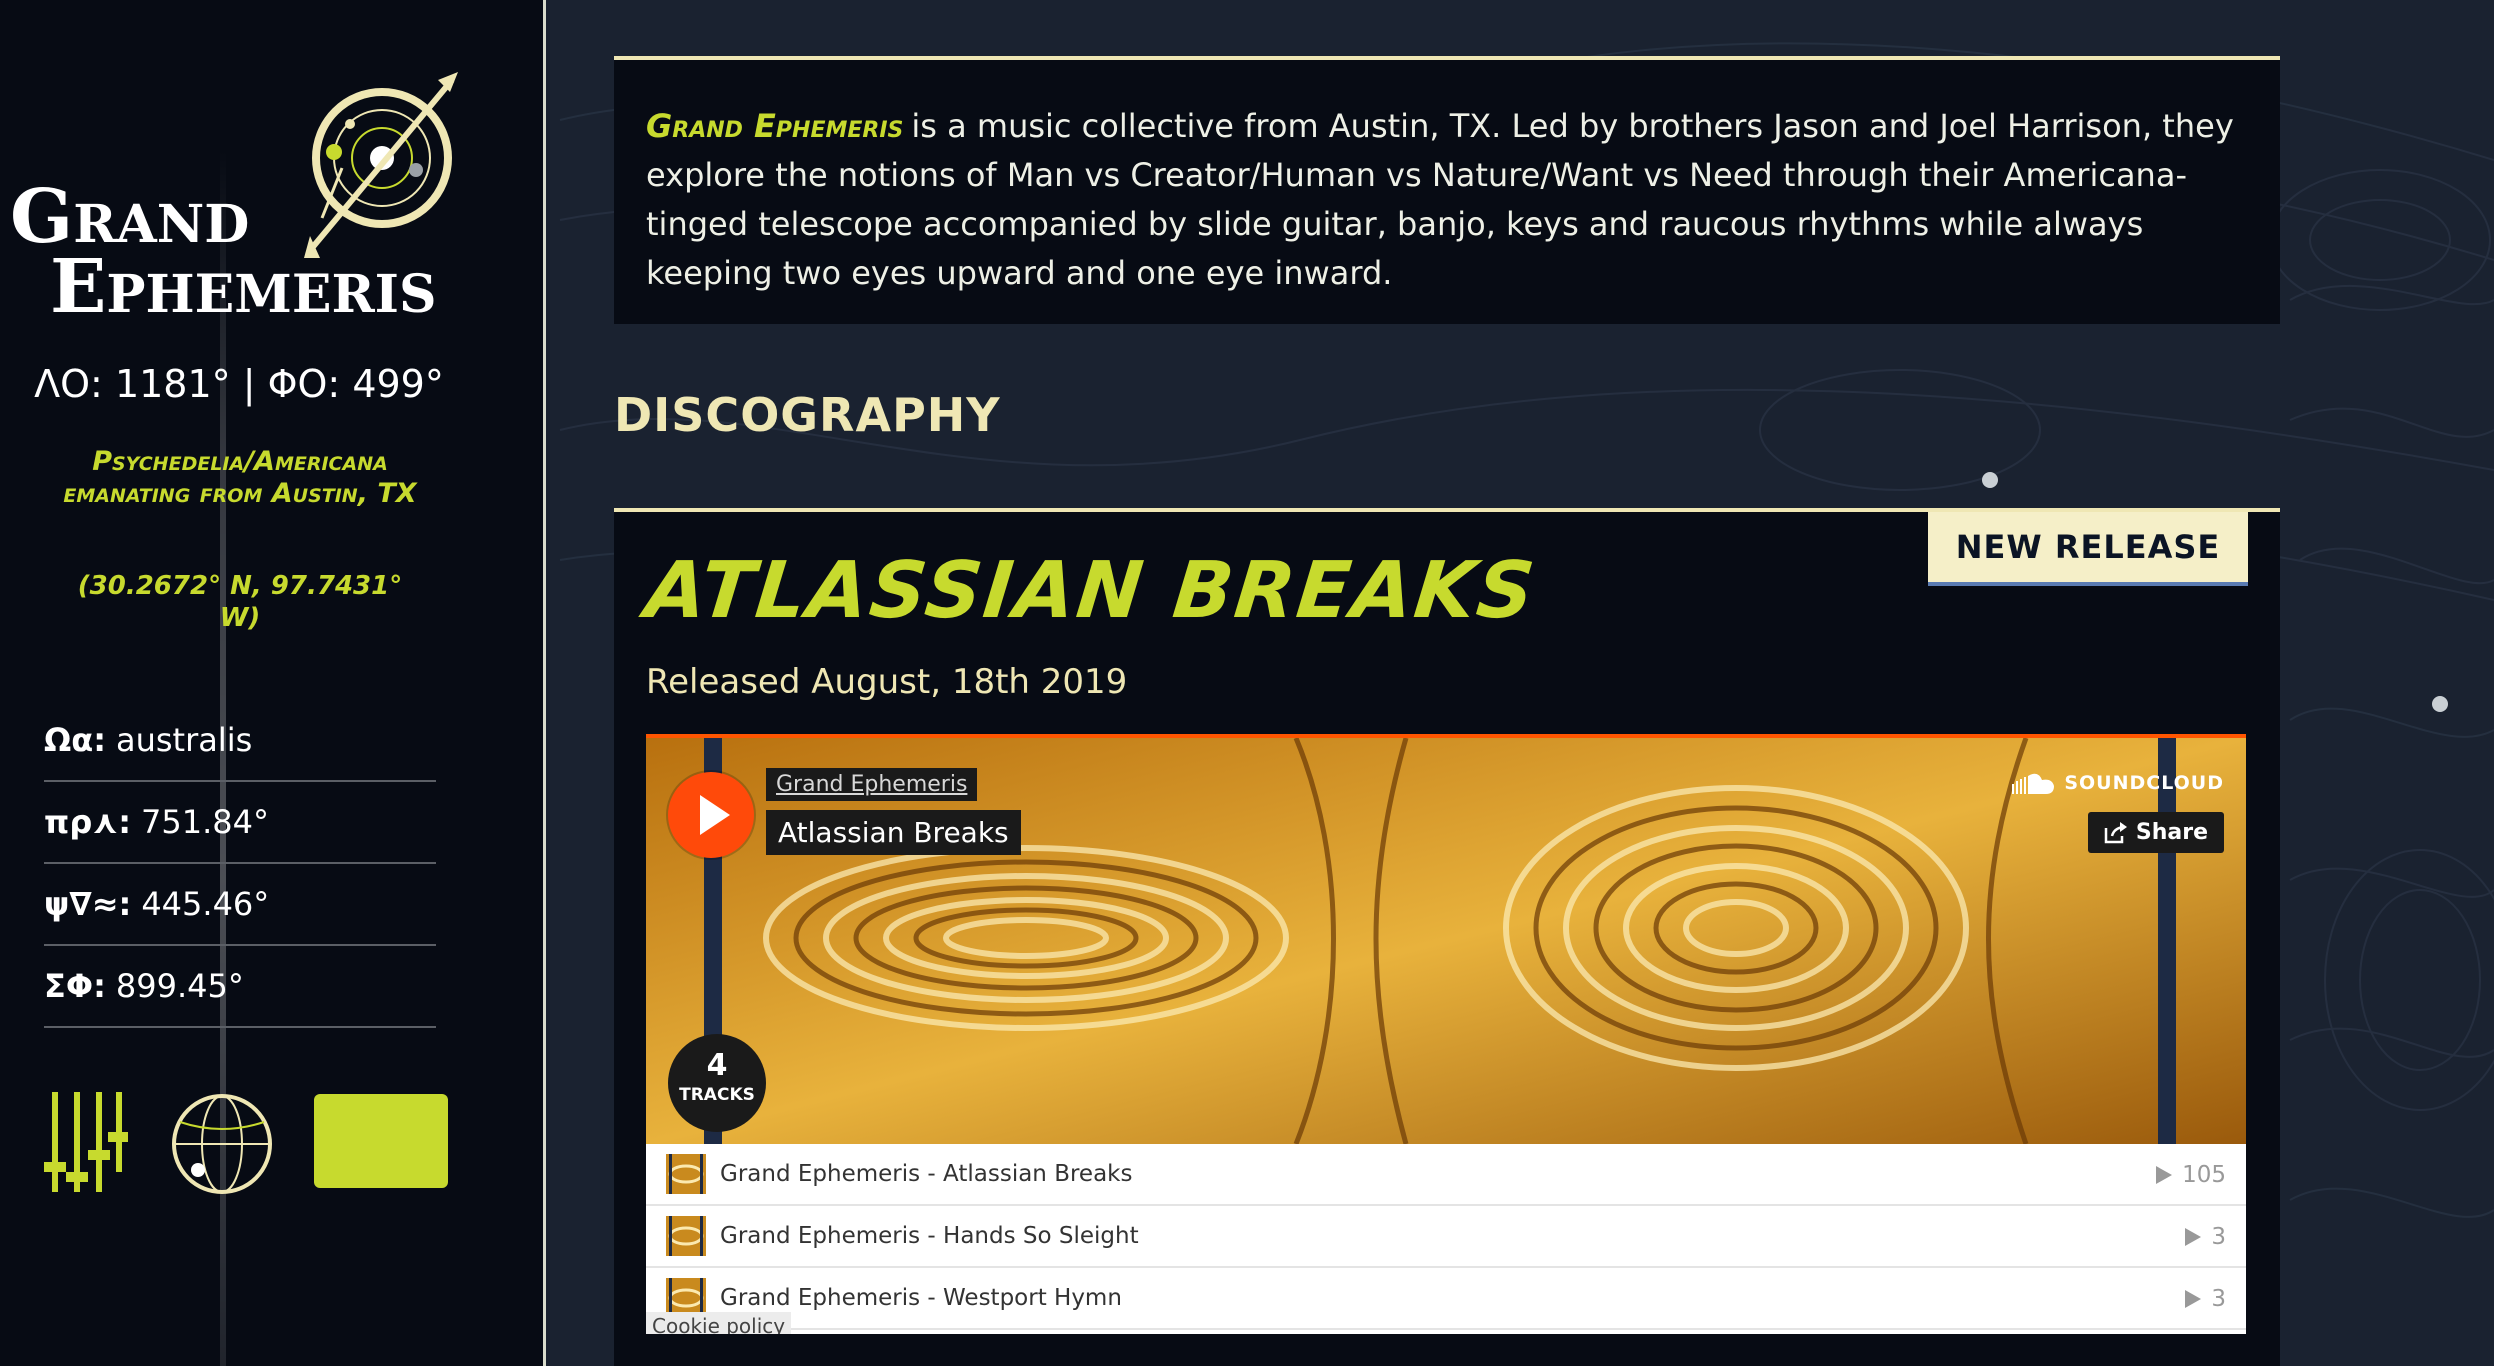  Describe the element at coordinates (240, 602) in the screenshot. I see `geo-coordinates: (30.2672° N, 97.7431° W)` at that location.